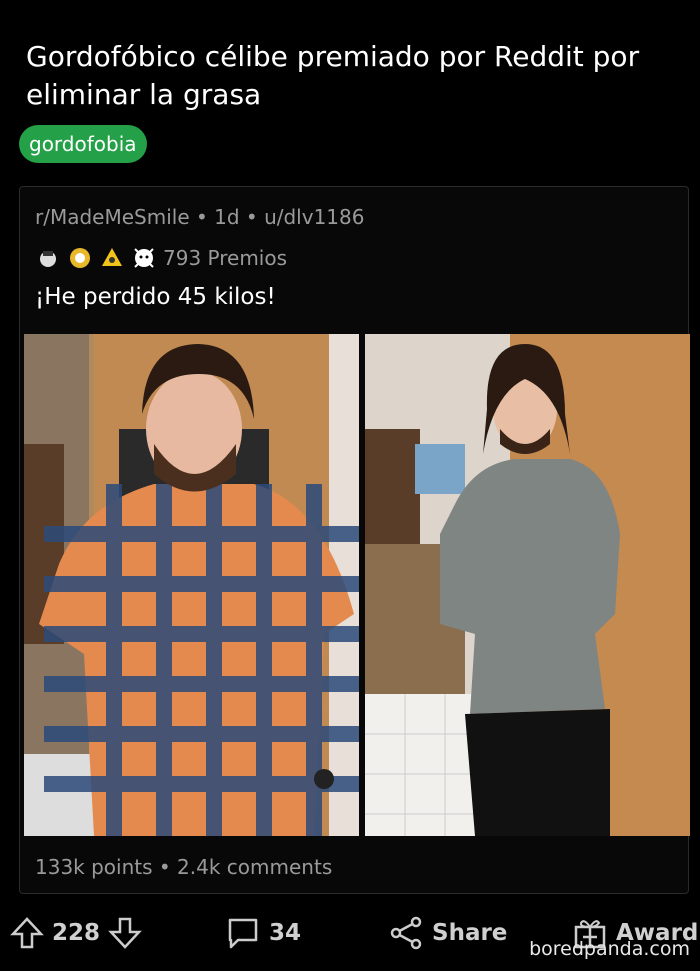 The image size is (700, 971). What do you see at coordinates (83, 144) in the screenshot?
I see `flair-badge: gordofobia` at bounding box center [83, 144].